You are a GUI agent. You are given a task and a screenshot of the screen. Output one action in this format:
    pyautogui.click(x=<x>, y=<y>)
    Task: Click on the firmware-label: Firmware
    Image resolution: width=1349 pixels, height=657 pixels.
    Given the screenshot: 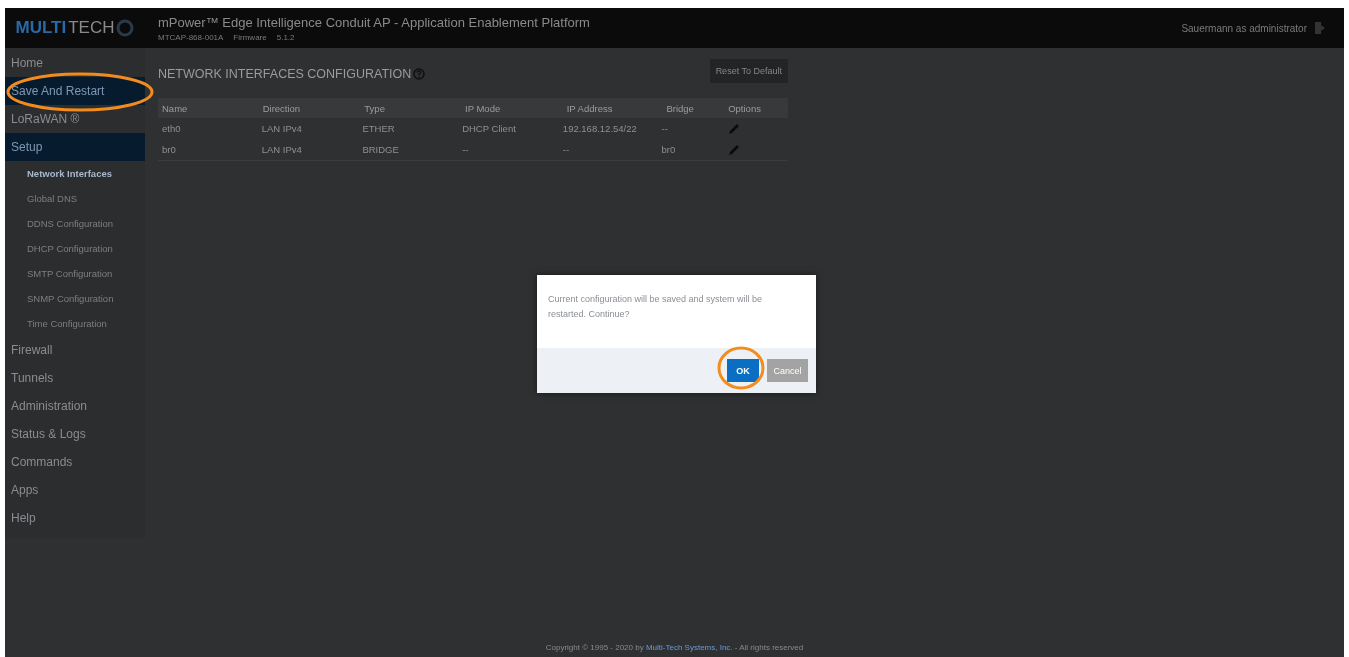 What is the action you would take?
    pyautogui.click(x=250, y=37)
    